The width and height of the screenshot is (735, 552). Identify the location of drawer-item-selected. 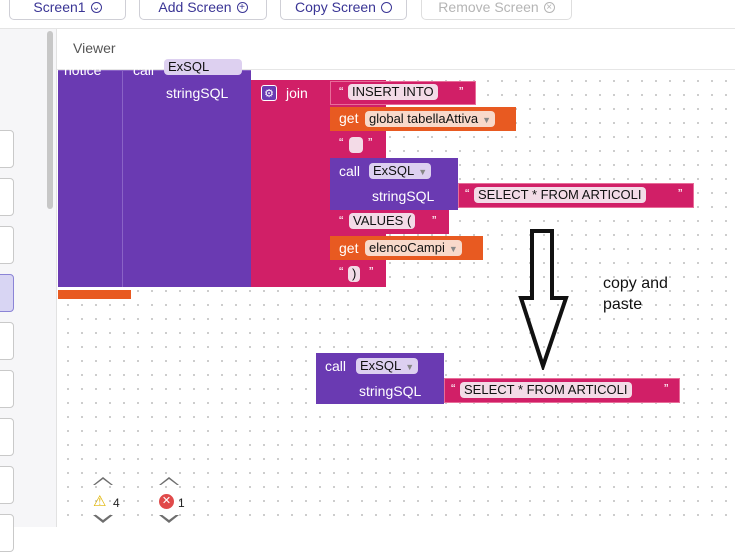
(7, 293).